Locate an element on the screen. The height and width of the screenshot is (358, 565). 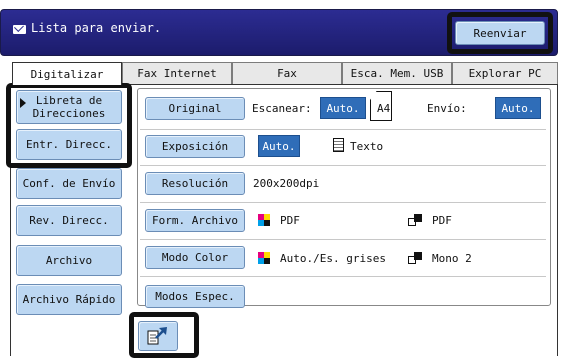
exposure-mode: Texto is located at coordinates (367, 146).